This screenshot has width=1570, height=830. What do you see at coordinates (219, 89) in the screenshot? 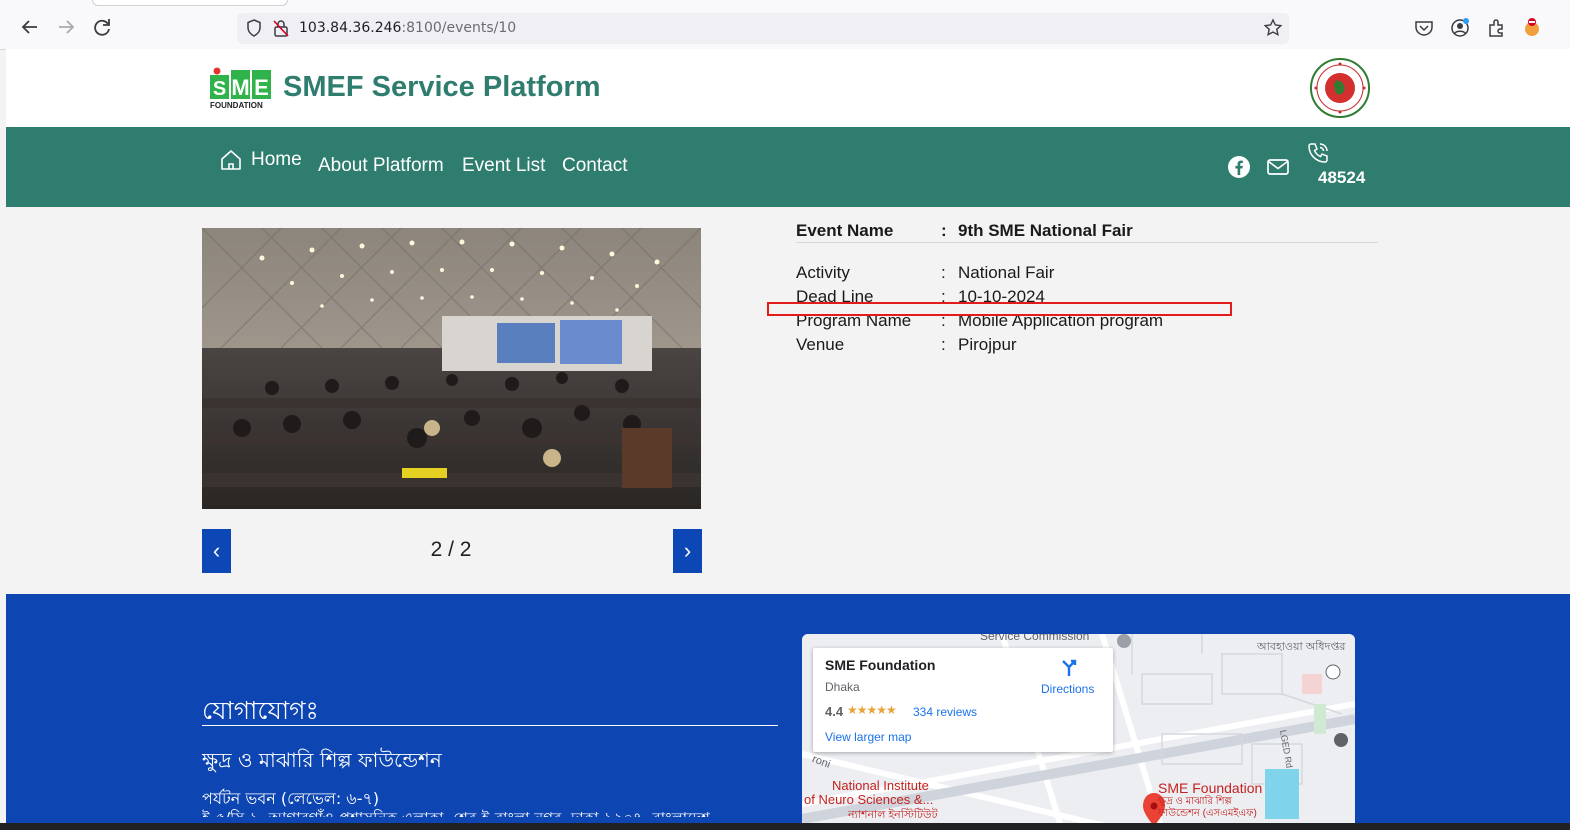
I see `svg-text: S` at bounding box center [219, 89].